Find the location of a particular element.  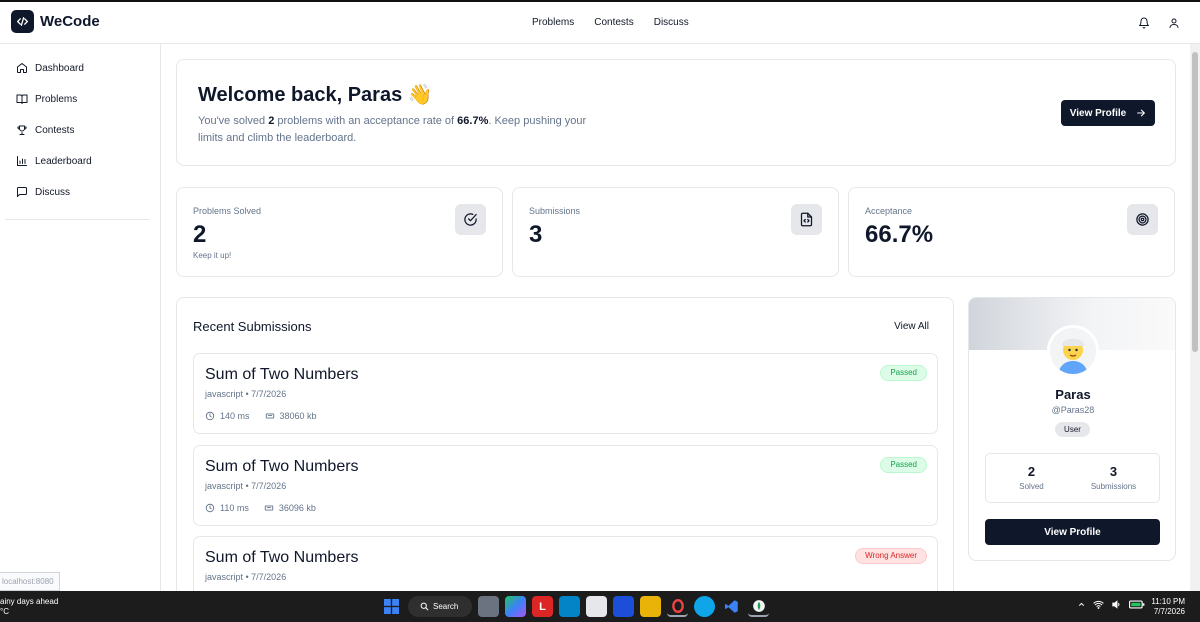

profile-name: Paras is located at coordinates (1073, 394).